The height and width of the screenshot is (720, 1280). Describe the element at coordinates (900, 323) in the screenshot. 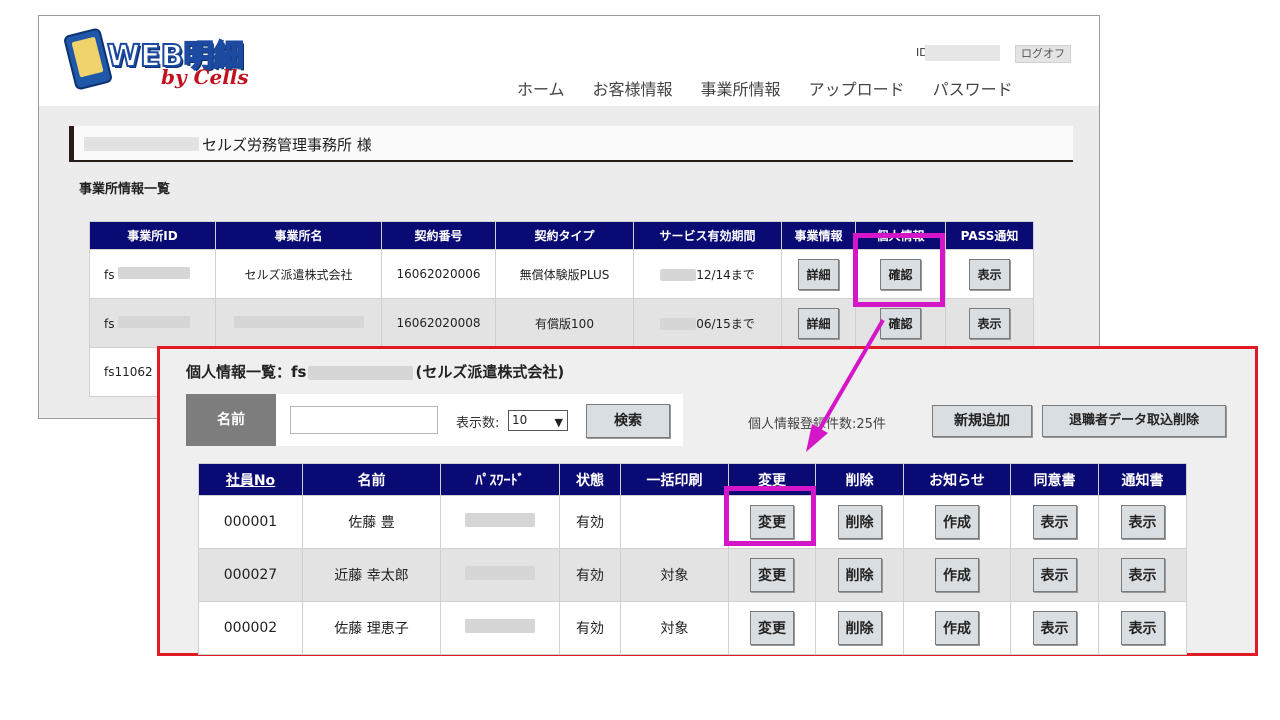

I see `confirm-button: 確認` at that location.